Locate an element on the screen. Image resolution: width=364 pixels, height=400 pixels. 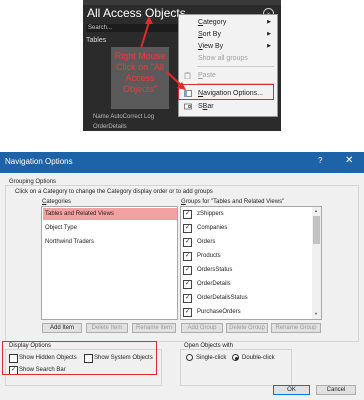
button-label: Cancel is located at coordinates (336, 390).